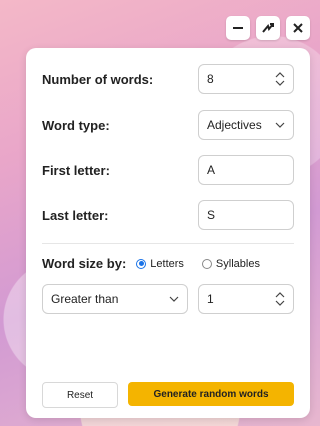  Describe the element at coordinates (168, 215) in the screenshot. I see `last-letter-row: Last letter: S` at that location.